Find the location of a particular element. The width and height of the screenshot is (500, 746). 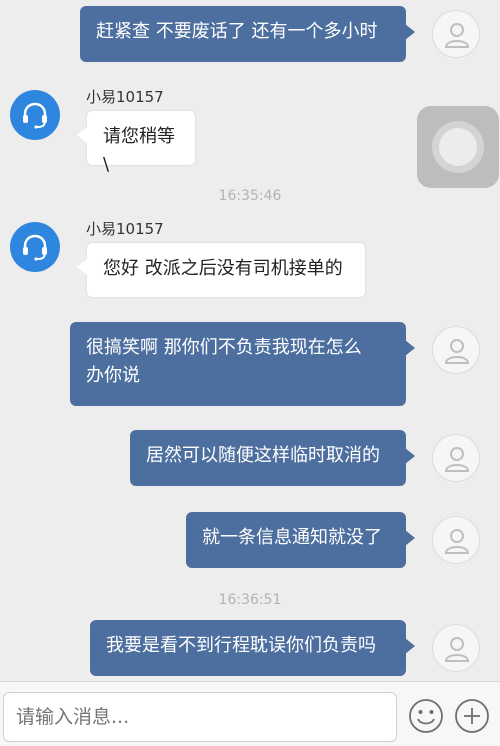

message-text-line: 很搞笑啊 那你们不负责我现在怎么 is located at coordinates (224, 347).